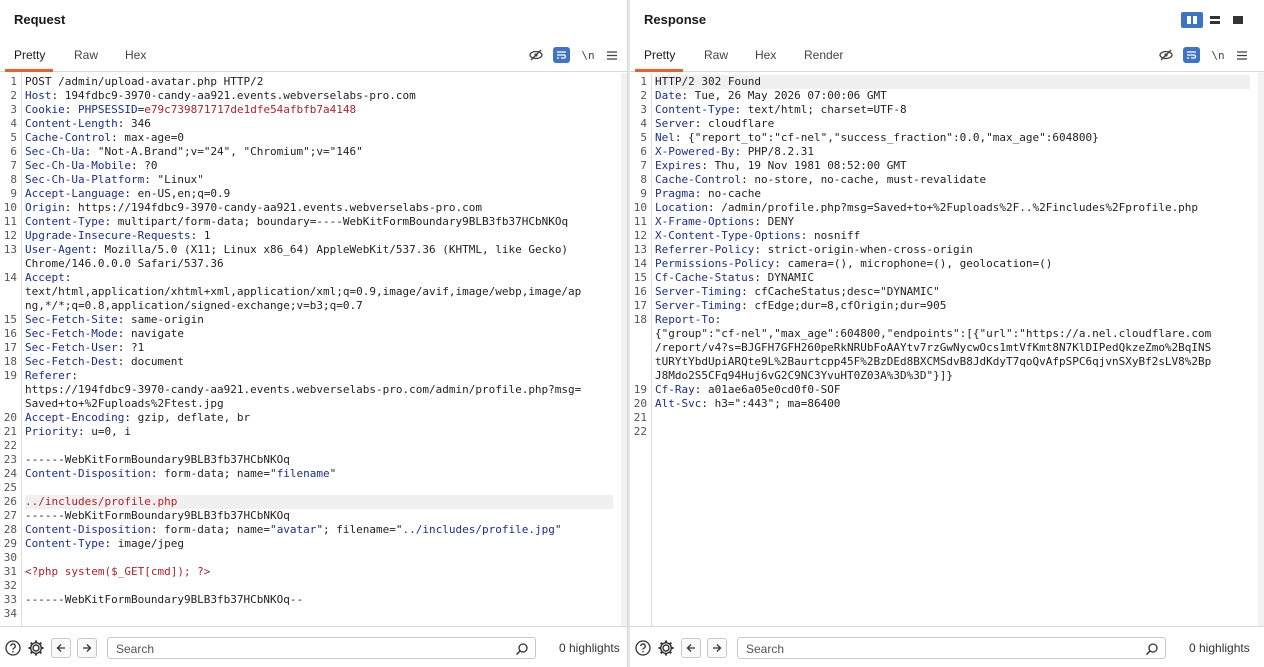 The height and width of the screenshot is (667, 1264). I want to click on code-line: Sec-Fetch-Mode: navigate, so click(319, 334).